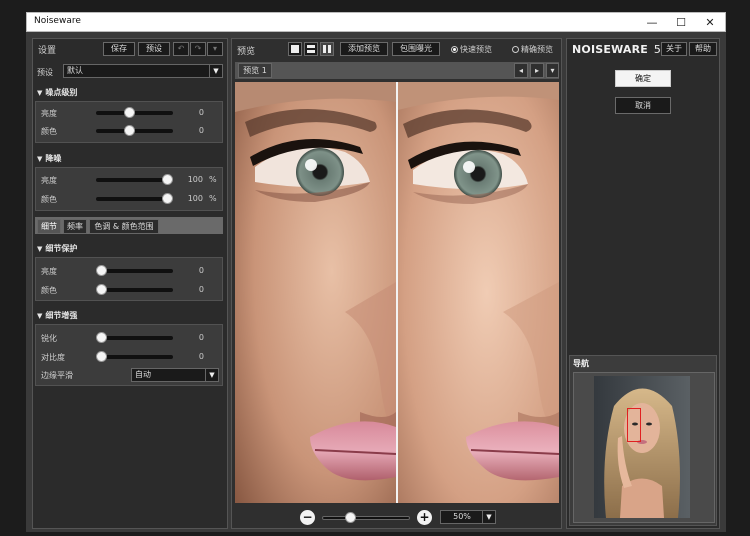  I want to click on scroll-left-icon: ◂, so click(521, 70).